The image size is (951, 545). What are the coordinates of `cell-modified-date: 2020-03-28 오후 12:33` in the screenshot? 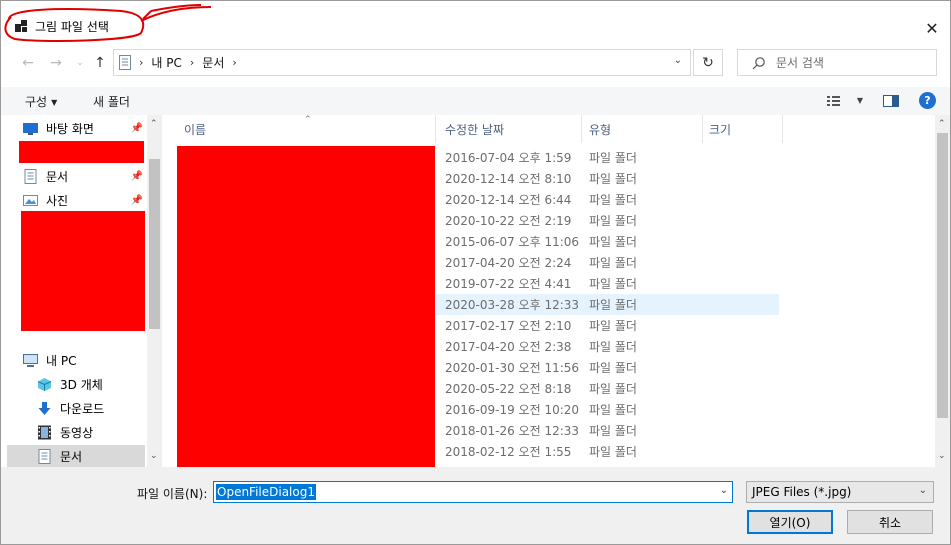 It's located at (512, 305).